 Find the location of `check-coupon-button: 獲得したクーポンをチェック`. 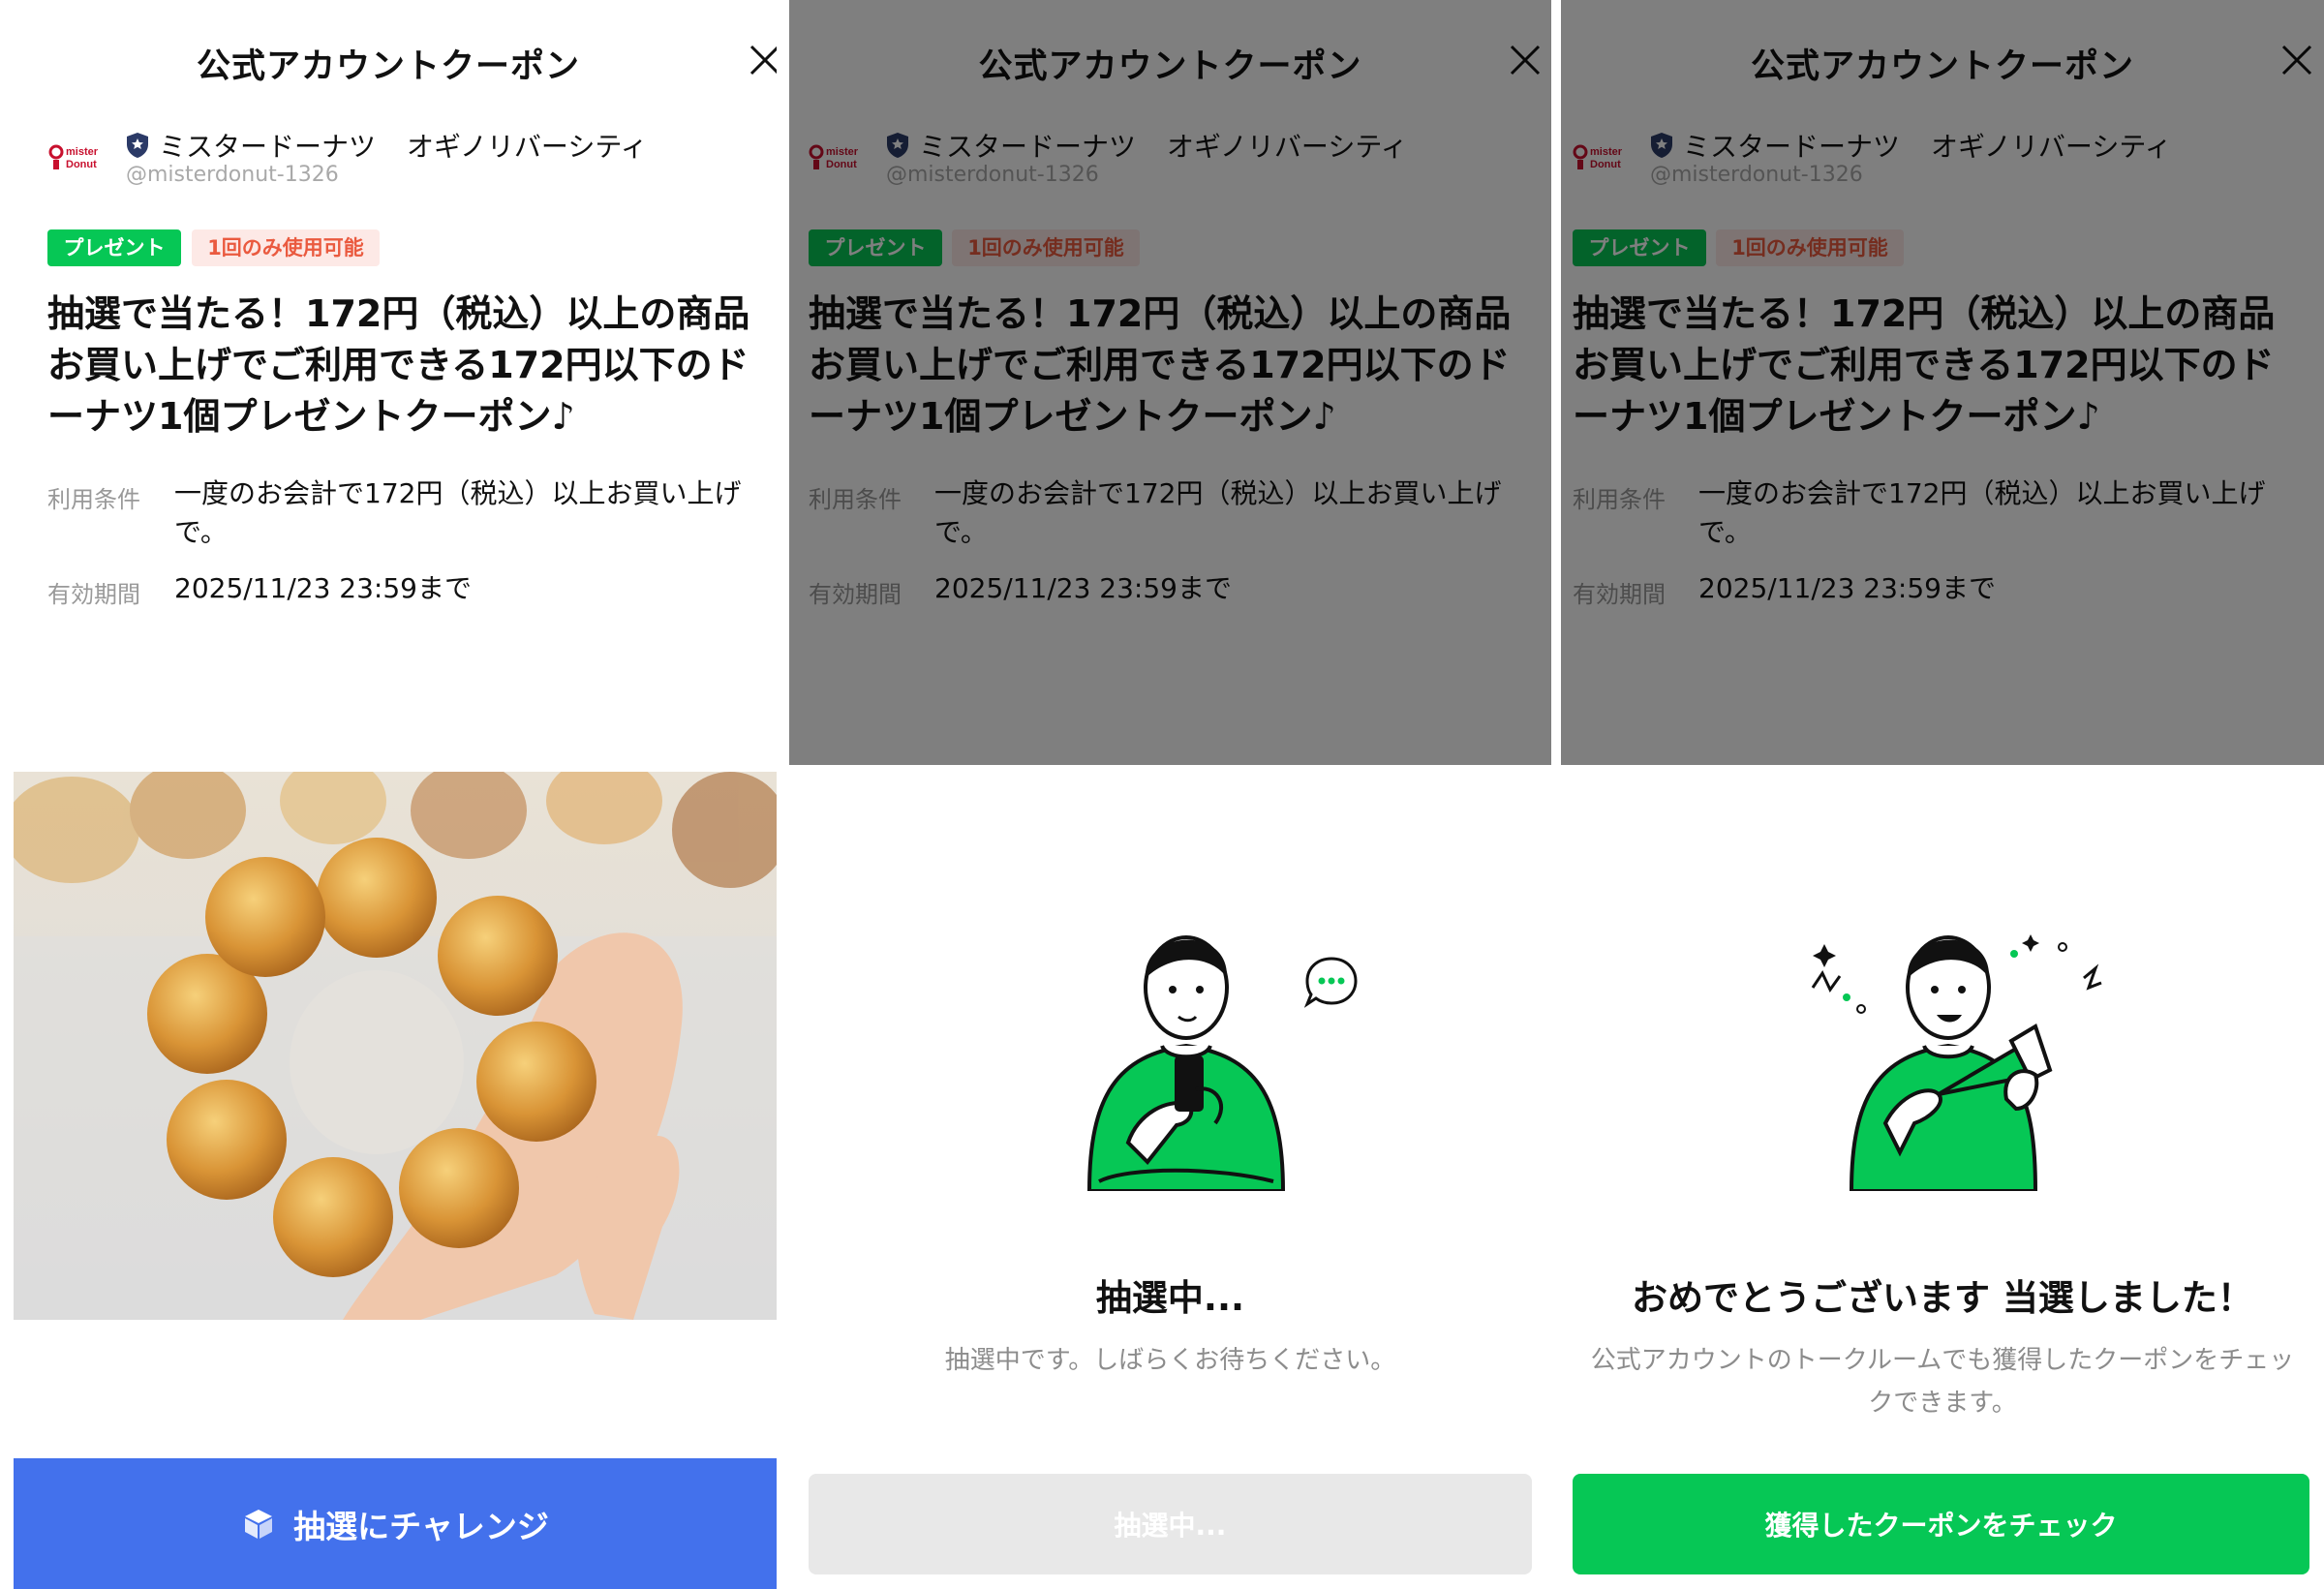

check-coupon-button: 獲得したクーポンをチェック is located at coordinates (1941, 1524).